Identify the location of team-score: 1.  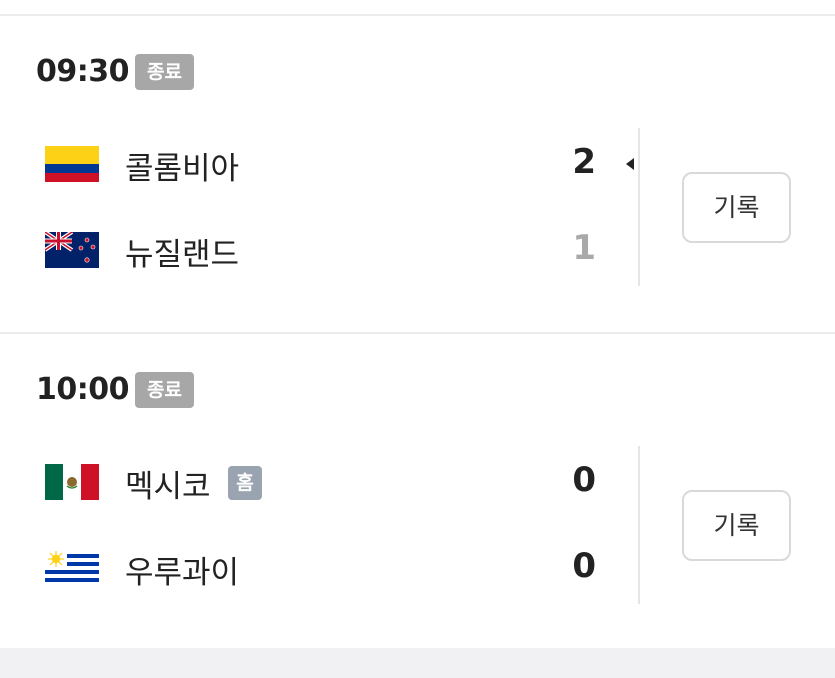
(584, 248).